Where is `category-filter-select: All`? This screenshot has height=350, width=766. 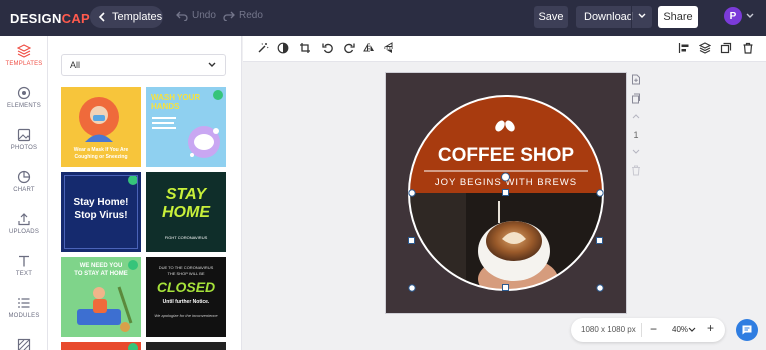 category-filter-select: All is located at coordinates (143, 65).